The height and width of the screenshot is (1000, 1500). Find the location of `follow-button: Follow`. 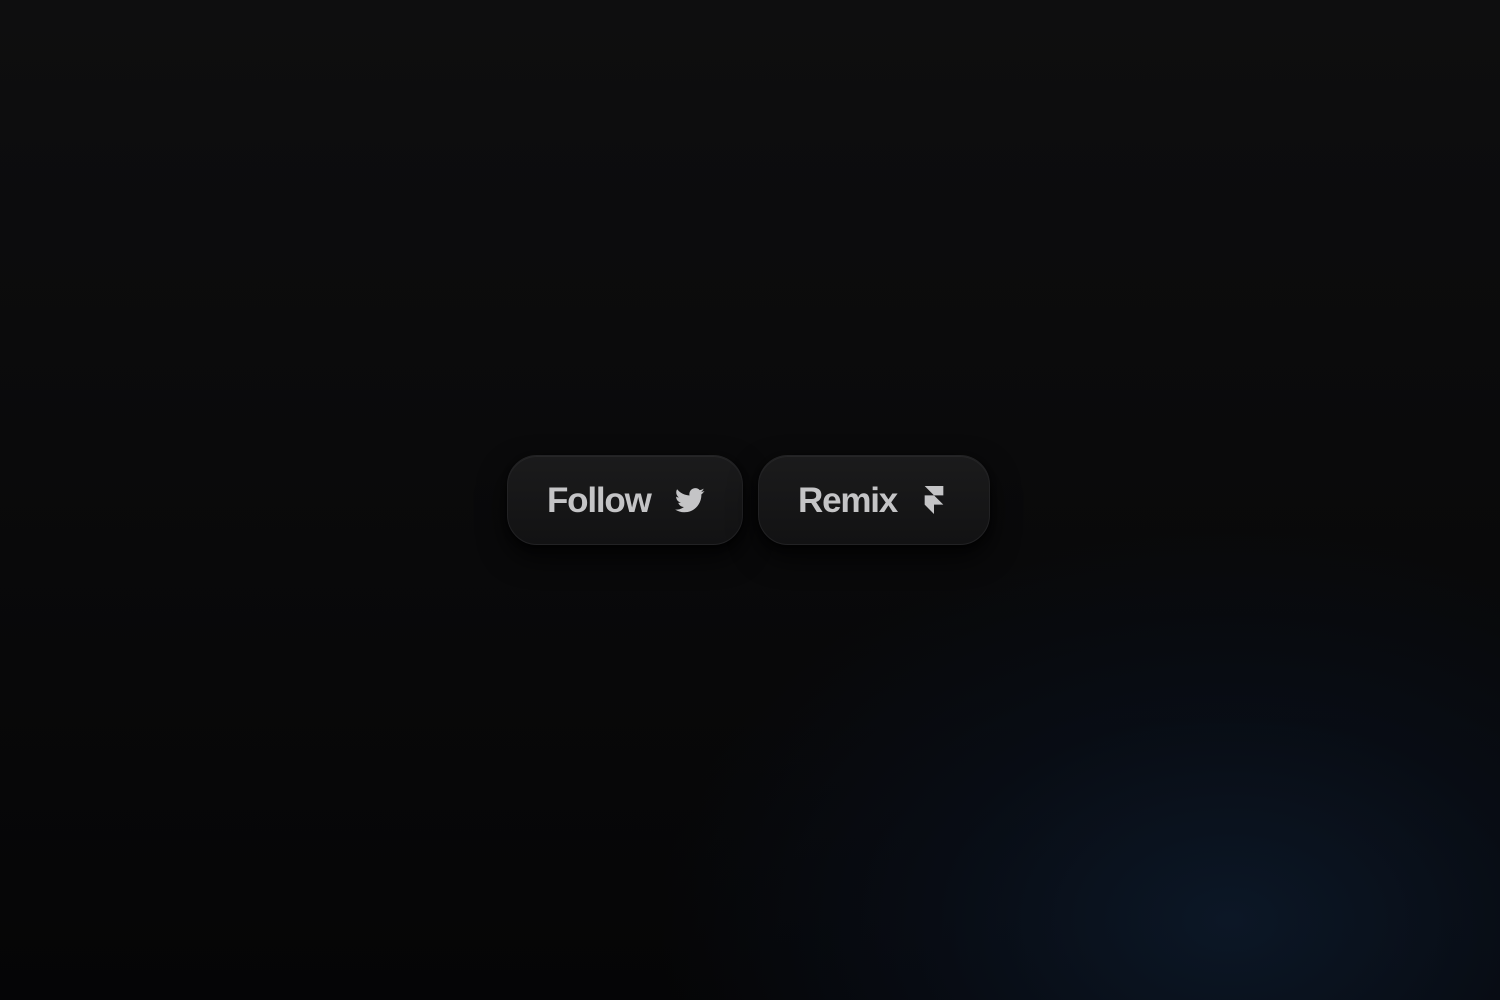

follow-button: Follow is located at coordinates (625, 500).